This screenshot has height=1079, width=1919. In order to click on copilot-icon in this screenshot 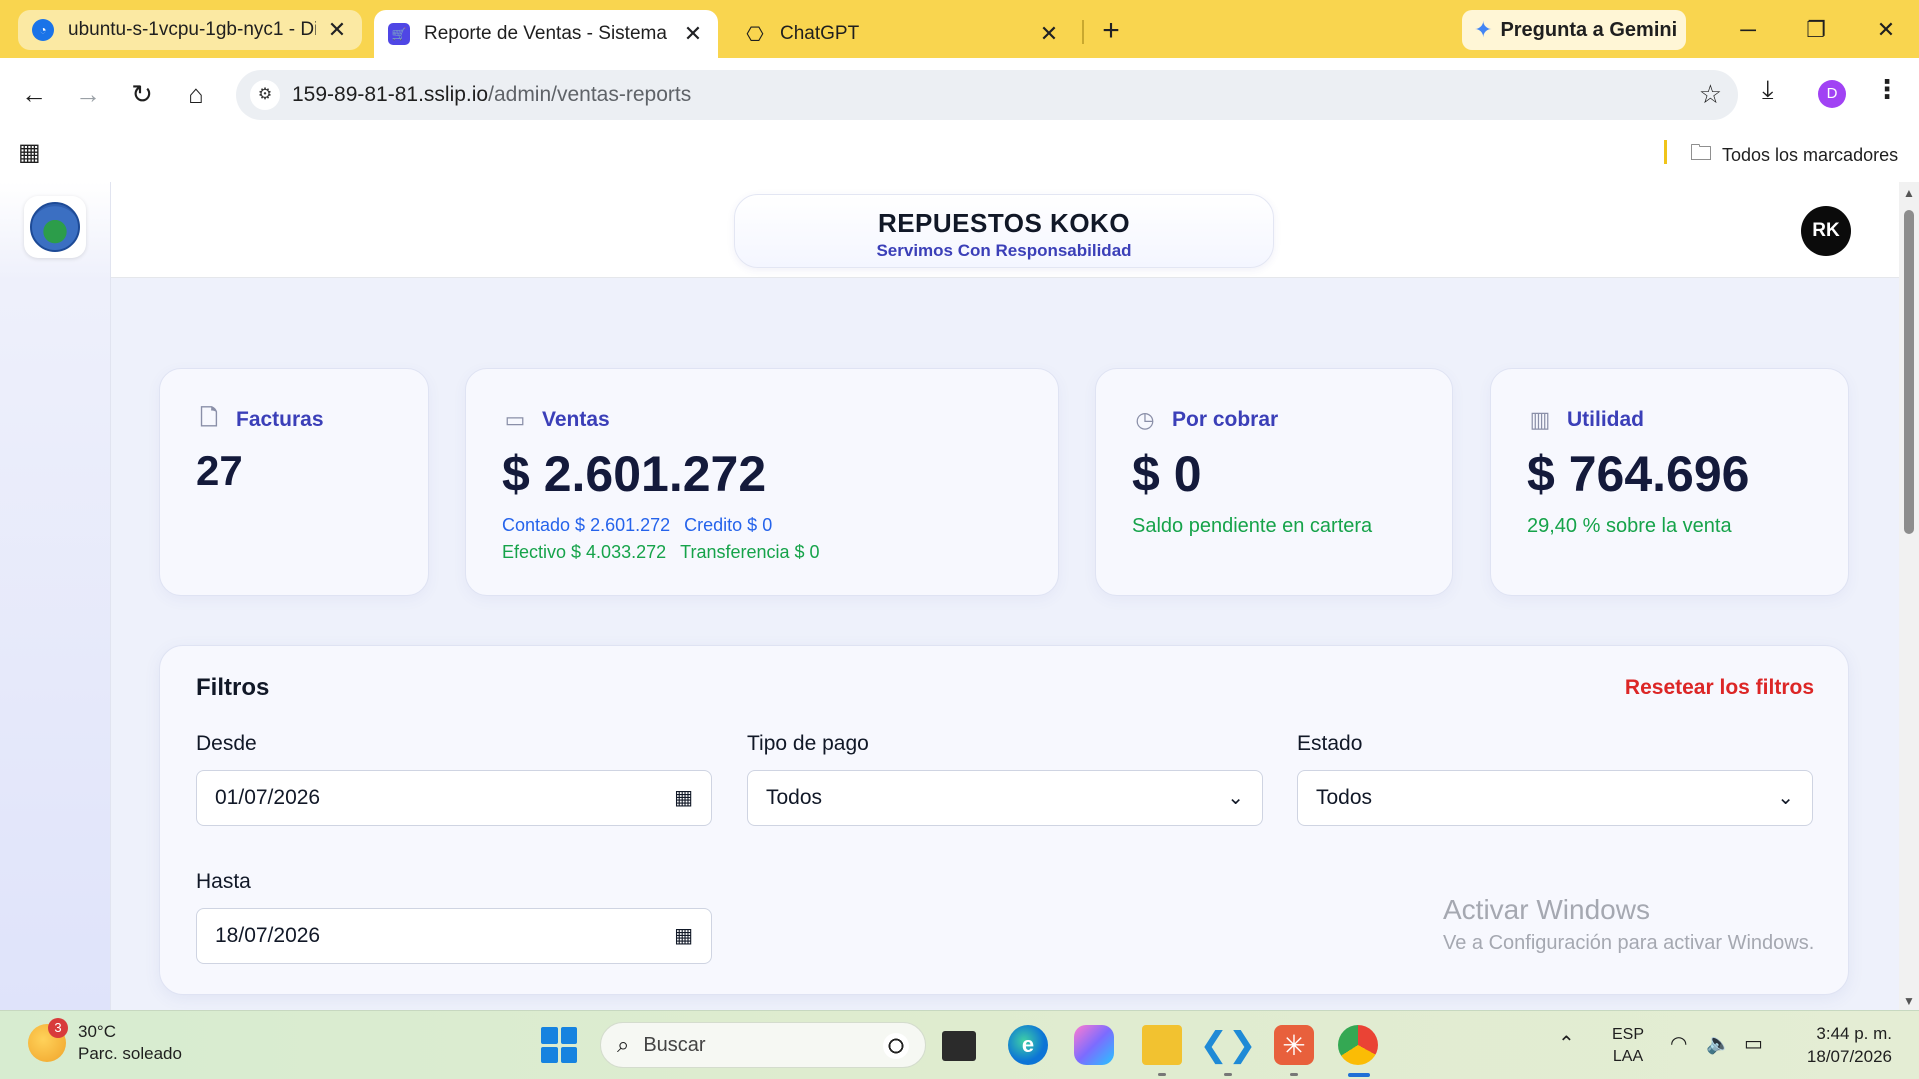, I will do `click(1094, 1045)`.